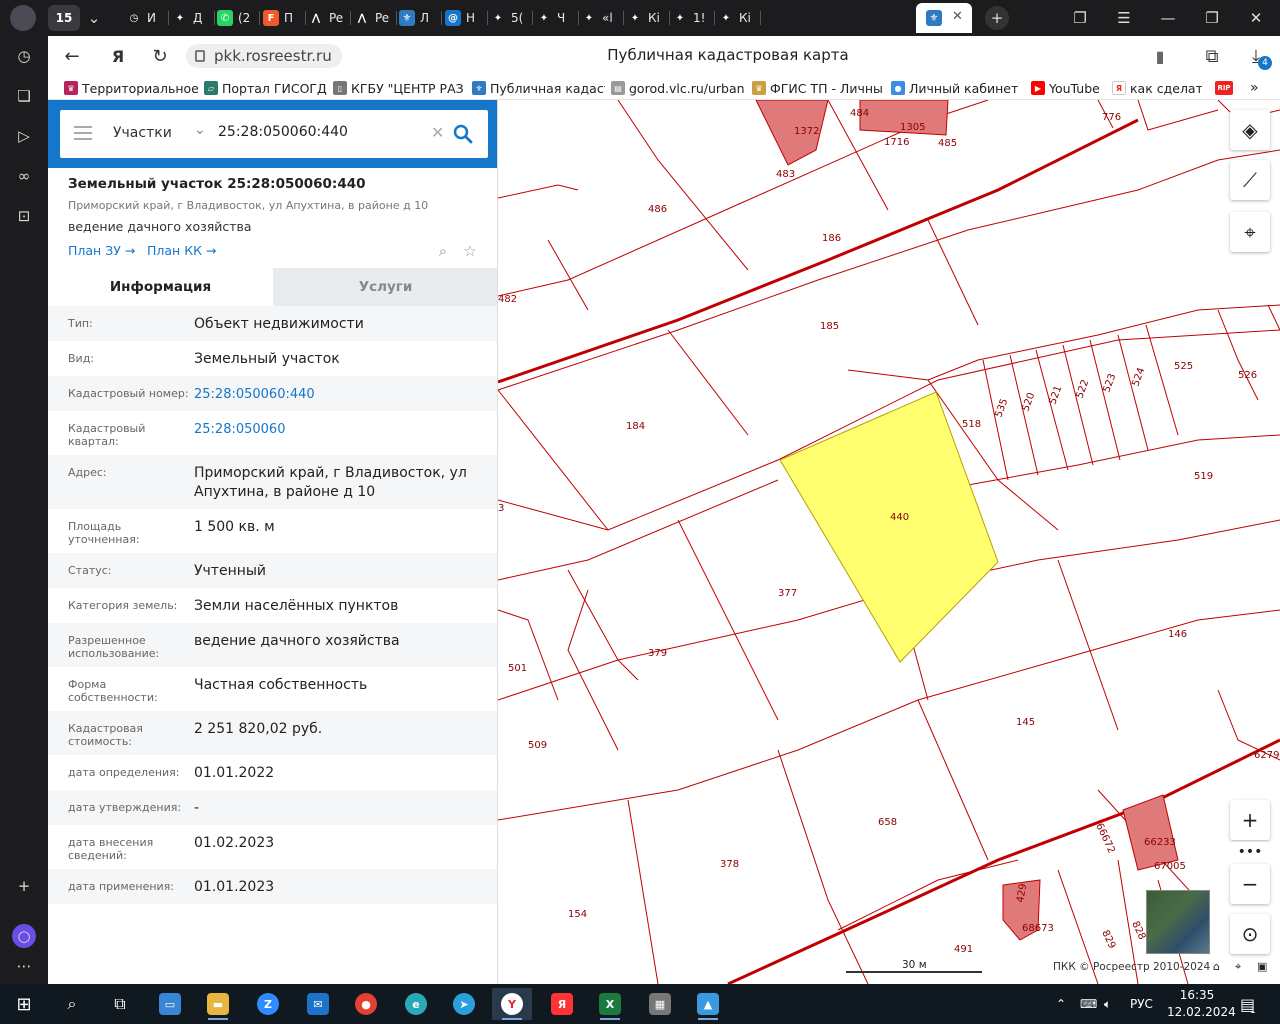 The width and height of the screenshot is (1280, 1024). Describe the element at coordinates (512, 1004) in the screenshot. I see `yandex-browser-icon: Y` at that location.